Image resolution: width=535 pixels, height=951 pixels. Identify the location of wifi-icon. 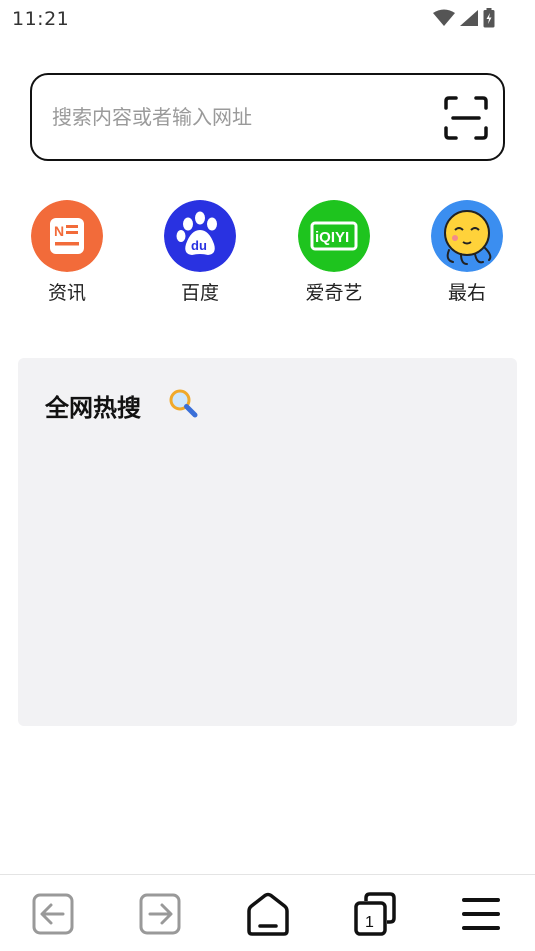
(444, 17).